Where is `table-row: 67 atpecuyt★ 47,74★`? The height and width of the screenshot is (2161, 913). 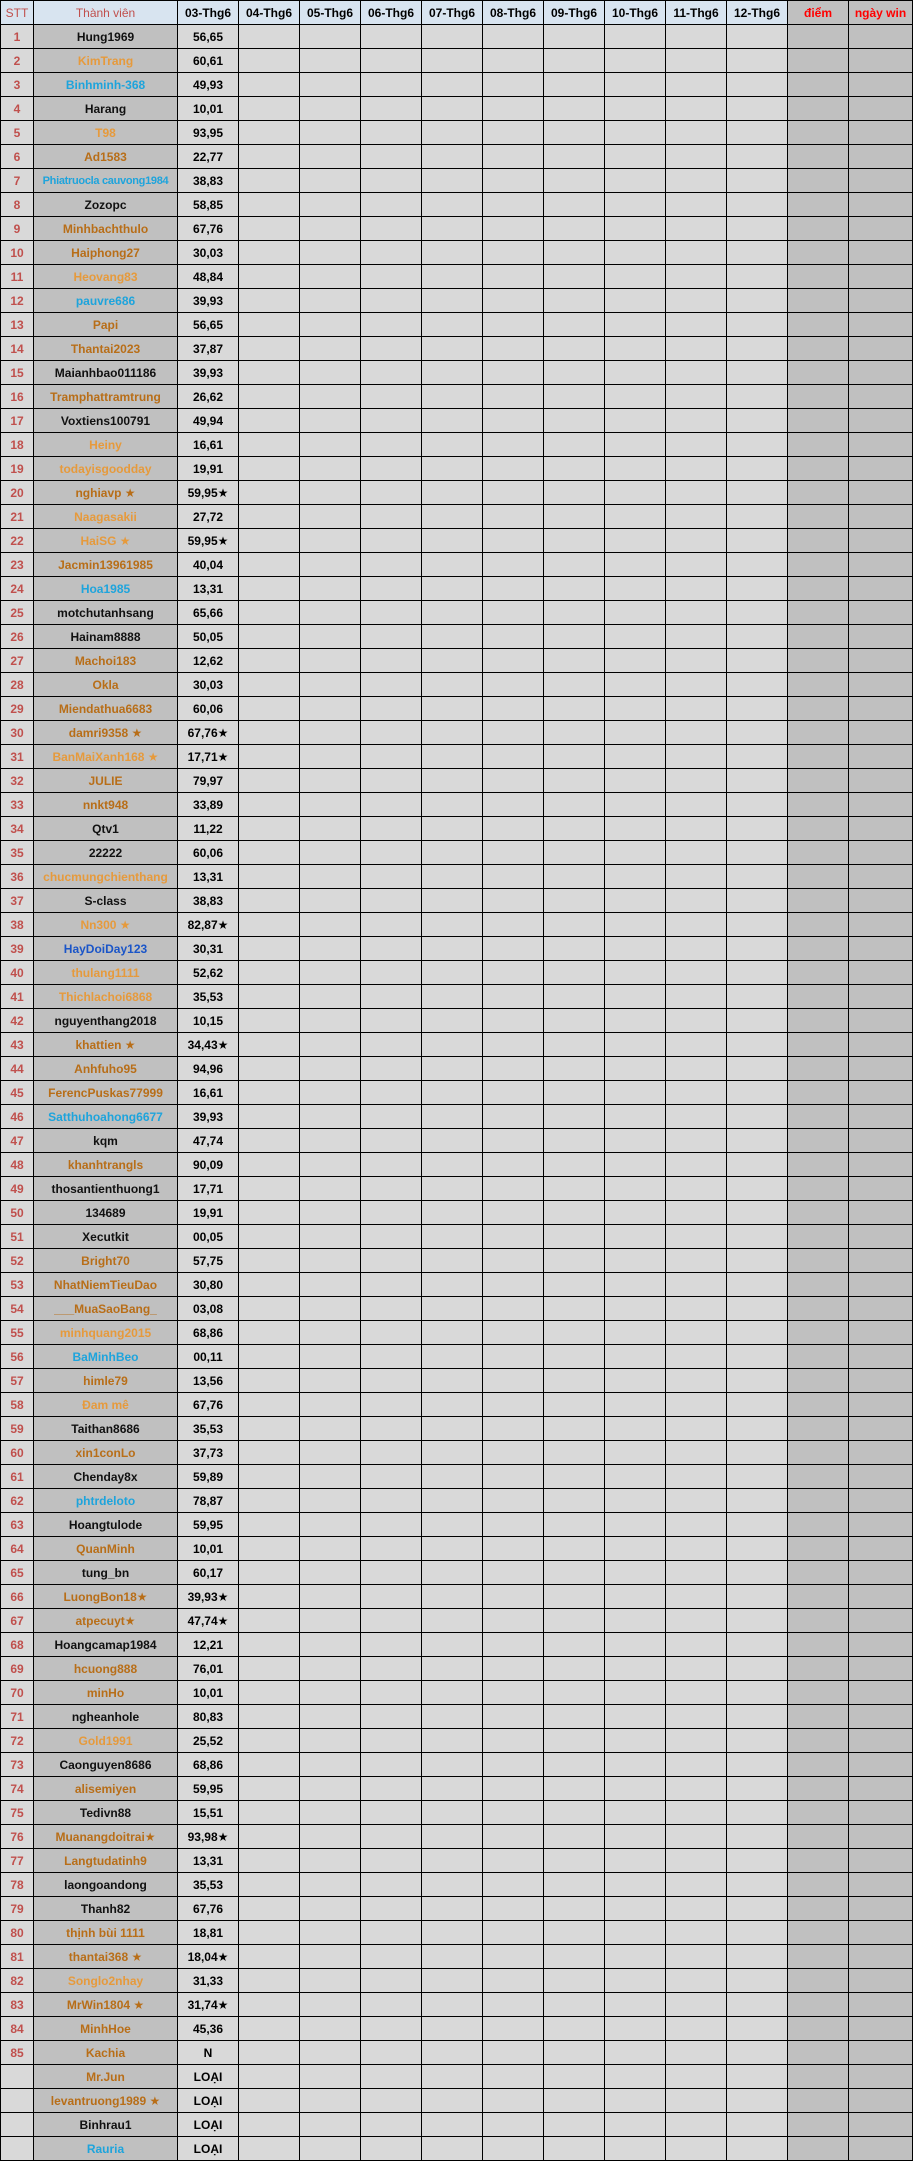
table-row: 67 atpecuyt★ 47,74★ is located at coordinates (456, 1620).